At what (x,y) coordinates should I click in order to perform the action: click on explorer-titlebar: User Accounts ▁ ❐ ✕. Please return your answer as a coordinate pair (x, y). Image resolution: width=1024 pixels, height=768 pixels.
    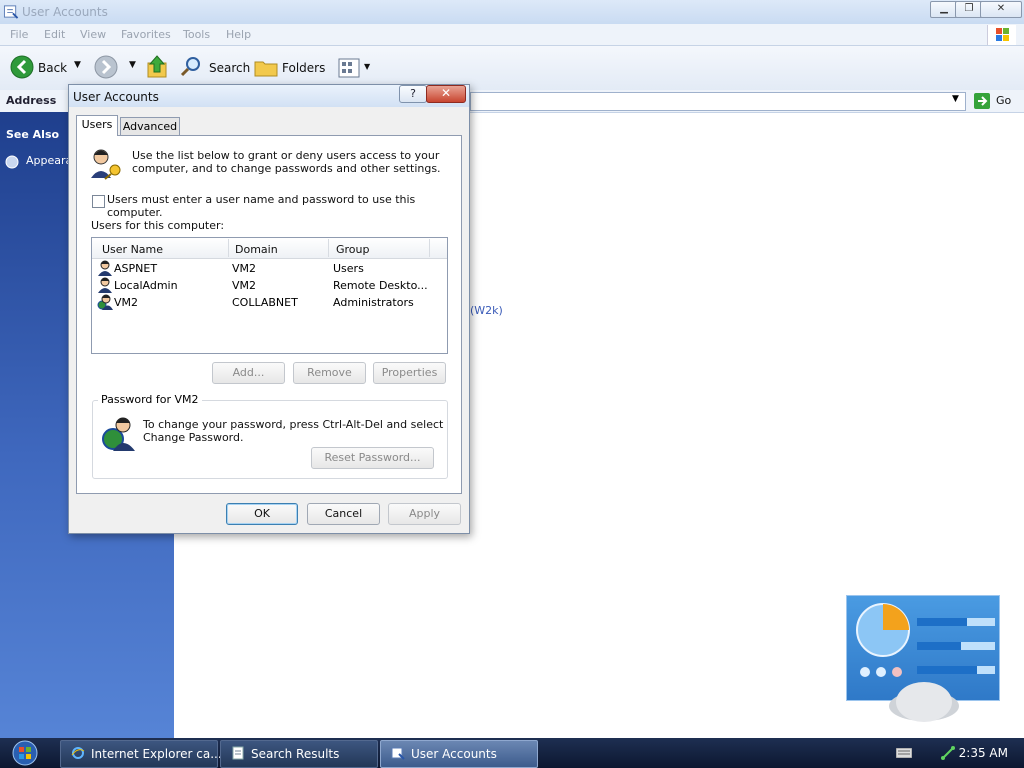
    Looking at the image, I should click on (512, 12).